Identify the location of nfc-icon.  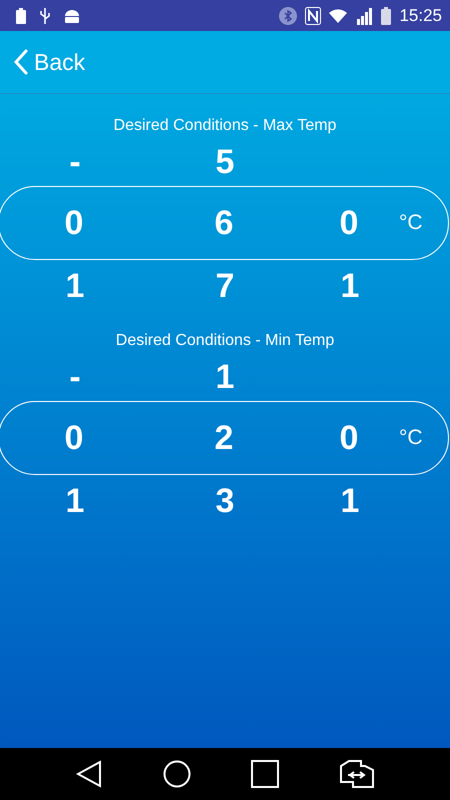
(313, 15).